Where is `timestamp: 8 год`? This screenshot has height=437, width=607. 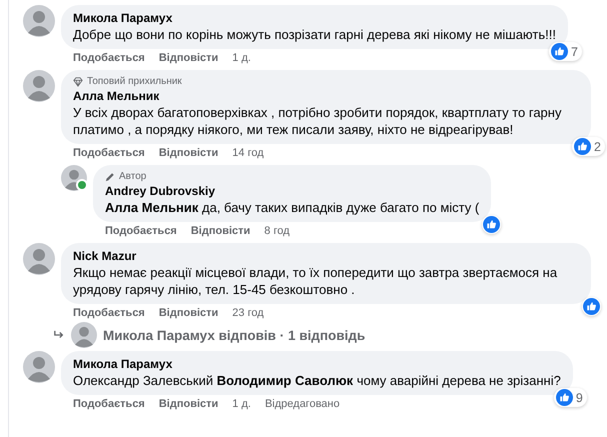
timestamp: 8 год is located at coordinates (277, 231).